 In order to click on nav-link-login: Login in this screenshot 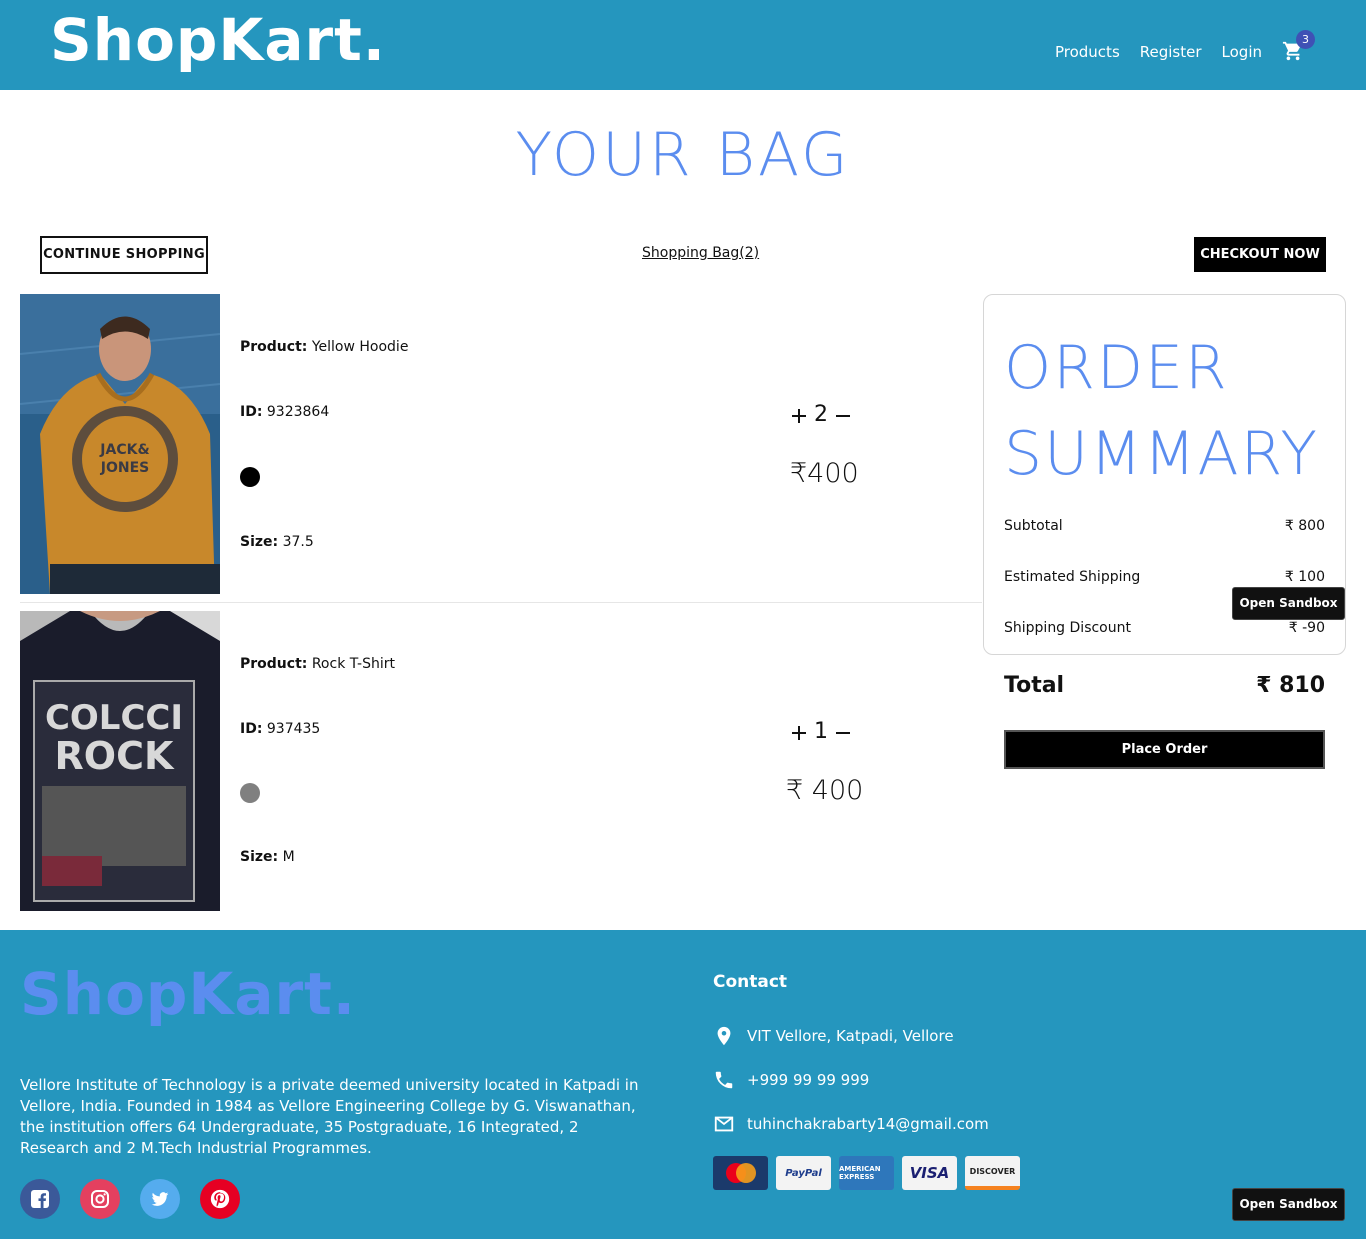, I will do `click(1242, 52)`.